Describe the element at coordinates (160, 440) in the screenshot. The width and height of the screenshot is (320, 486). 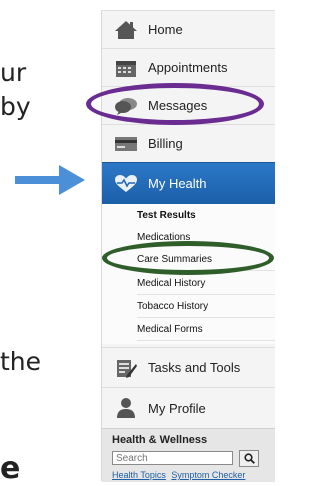
I see `health-wellness-title: Health & Wellness` at that location.